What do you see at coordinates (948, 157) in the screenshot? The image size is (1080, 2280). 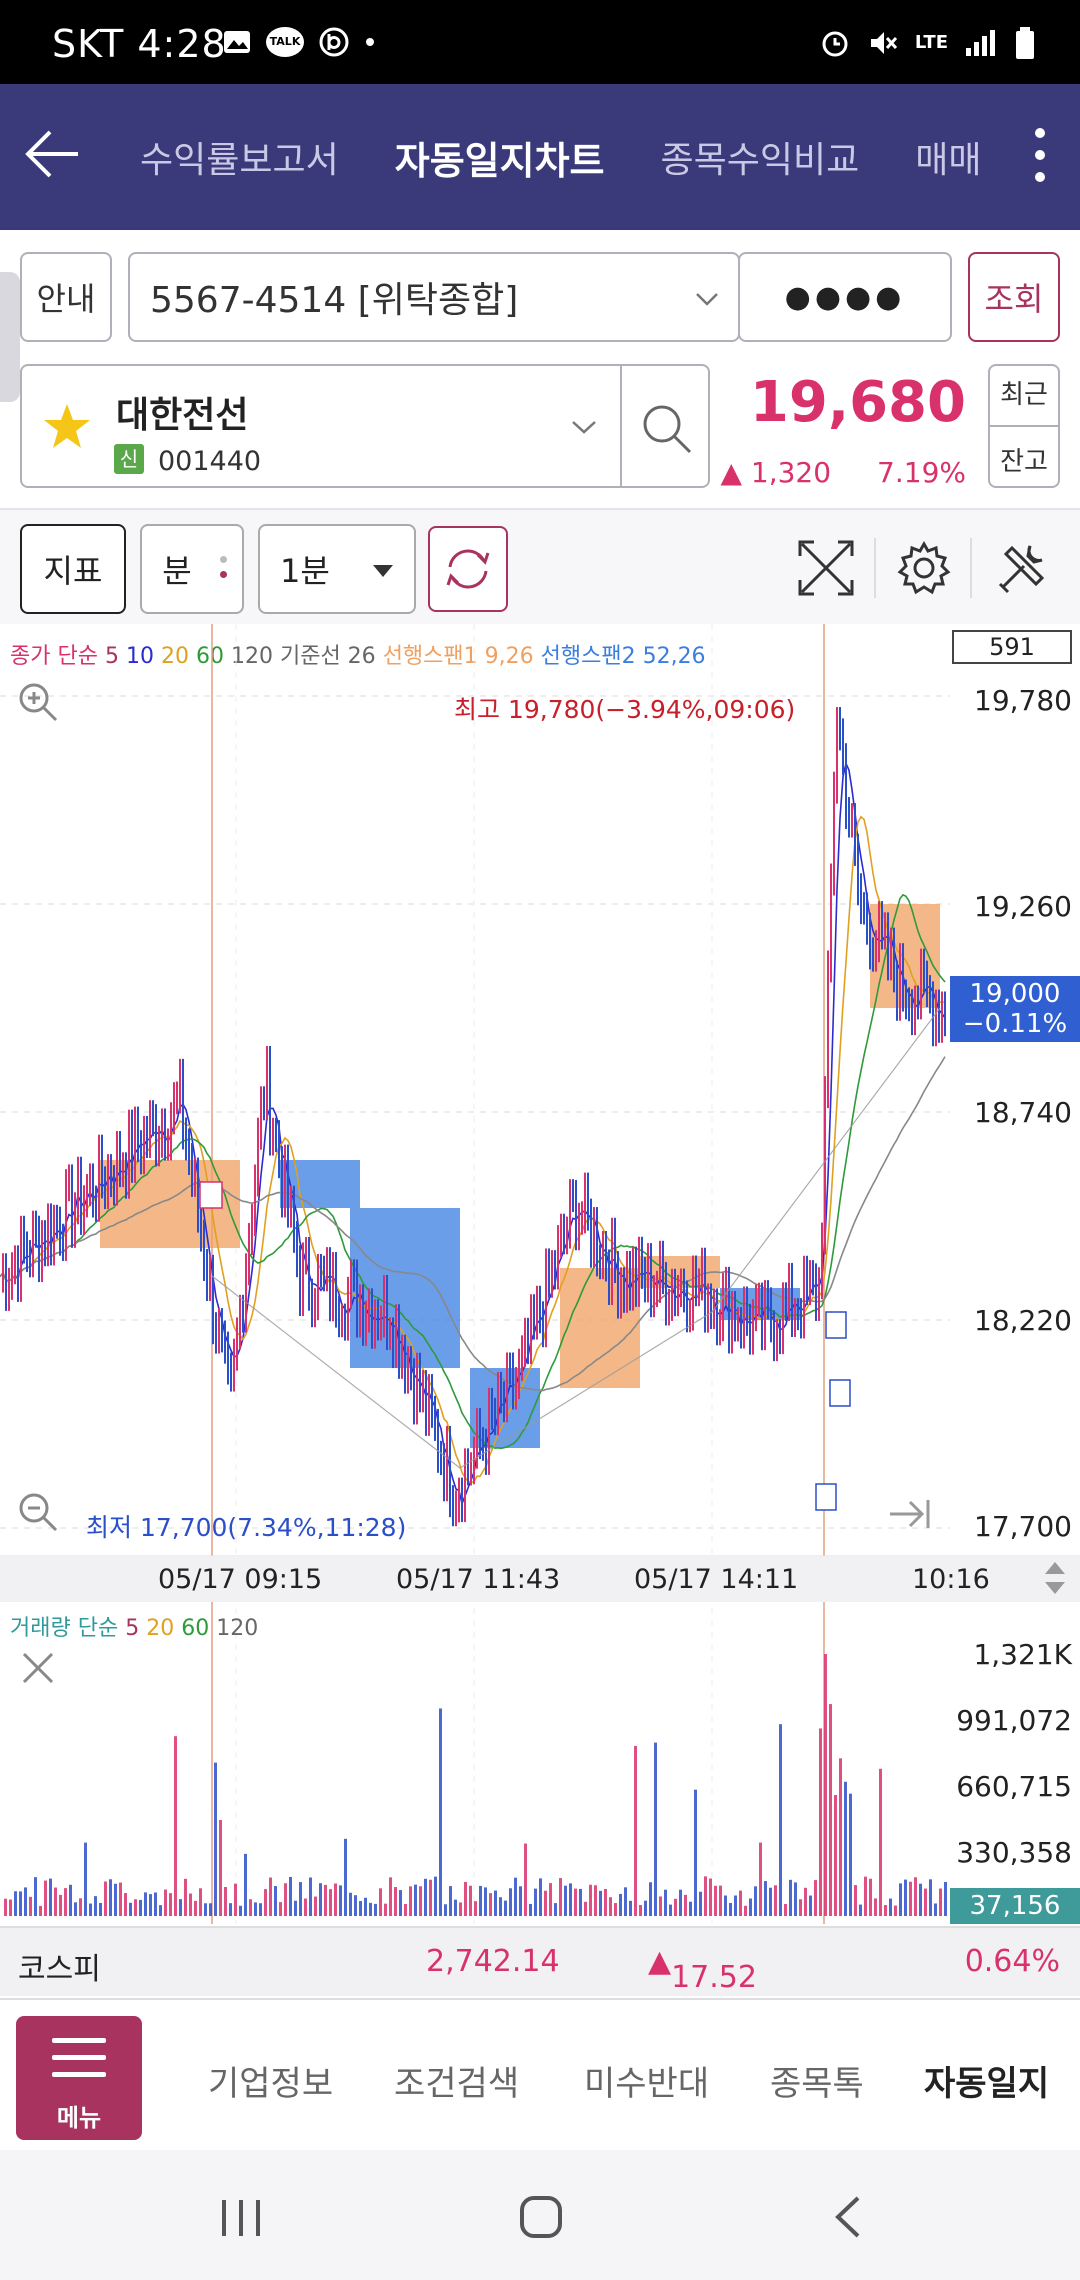 I see `tab-trade: 매매` at bounding box center [948, 157].